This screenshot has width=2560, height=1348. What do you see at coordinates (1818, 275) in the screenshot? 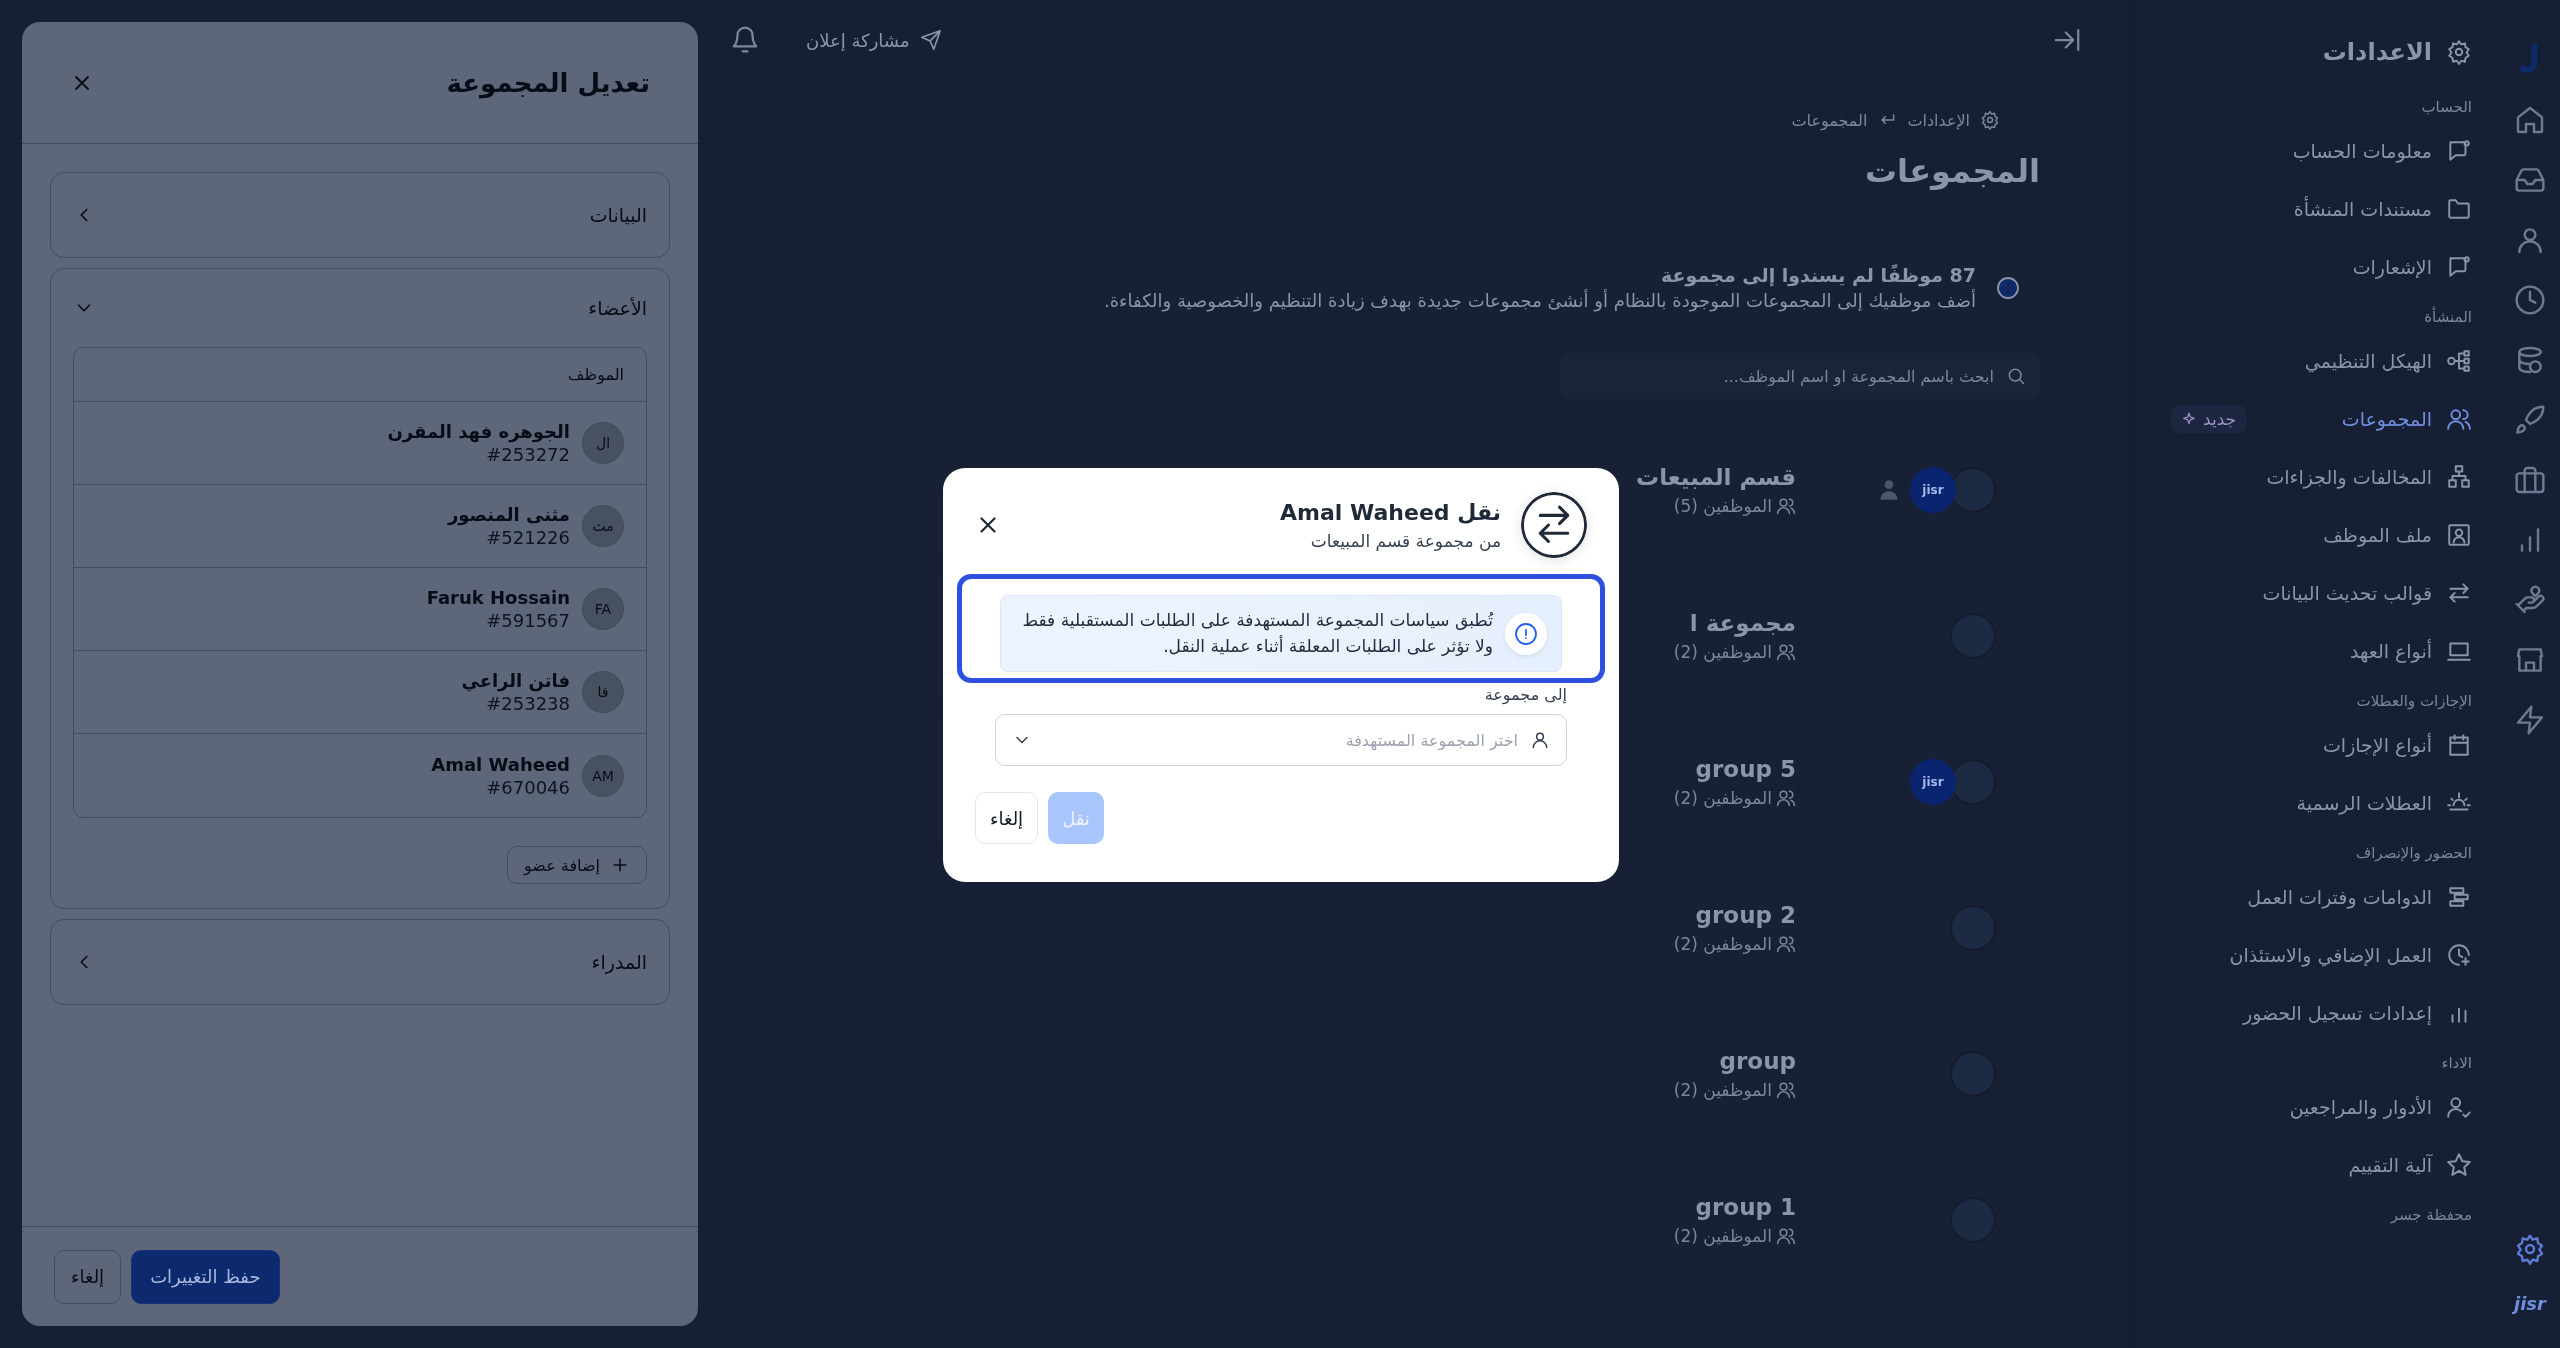
I see `banner-title: 87 موظفًا لم يسندوا إلى مجموعة` at bounding box center [1818, 275].